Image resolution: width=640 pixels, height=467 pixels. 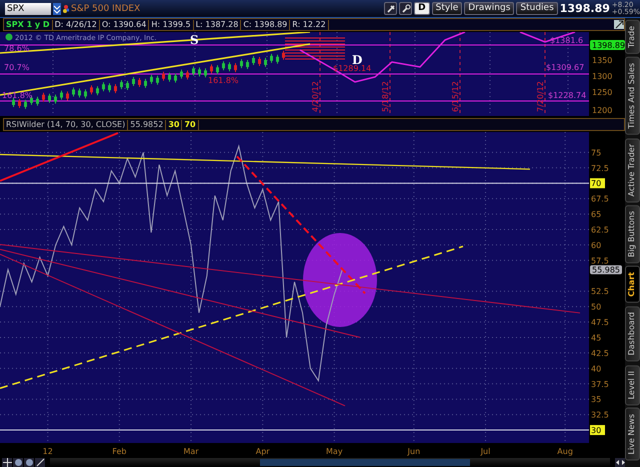 What do you see at coordinates (632, 334) in the screenshot?
I see `side-tab: Dashboard` at bounding box center [632, 334].